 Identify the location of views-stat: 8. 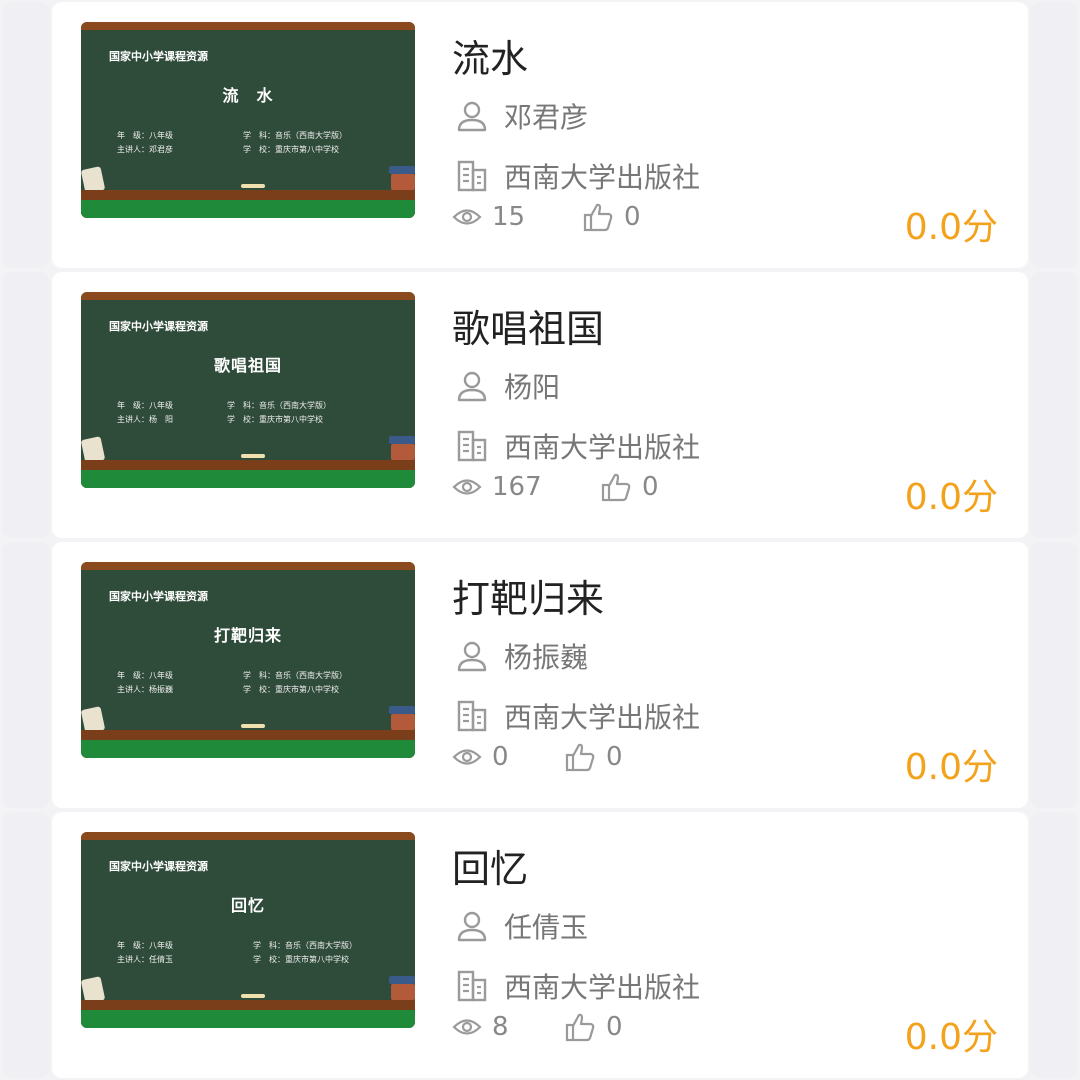
(508, 1027).